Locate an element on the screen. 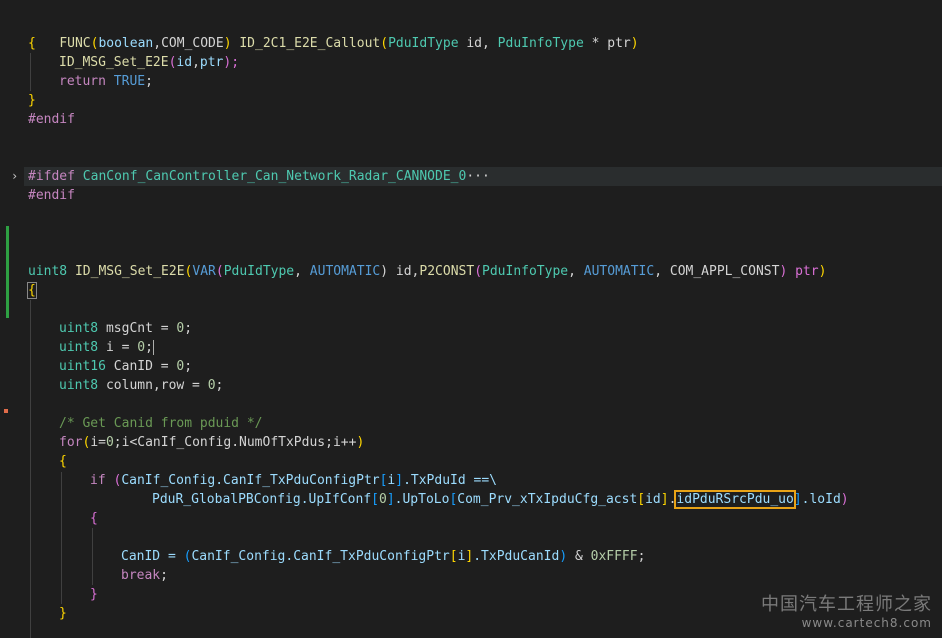  watermark-url: www.cartech8.com is located at coordinates (866, 623).